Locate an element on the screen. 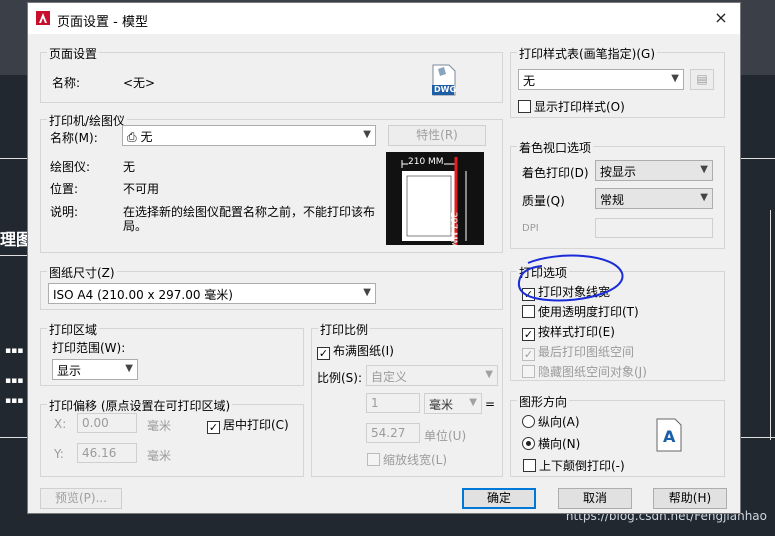  title-bar: 页面设置 - 模型 × is located at coordinates (384, 18).